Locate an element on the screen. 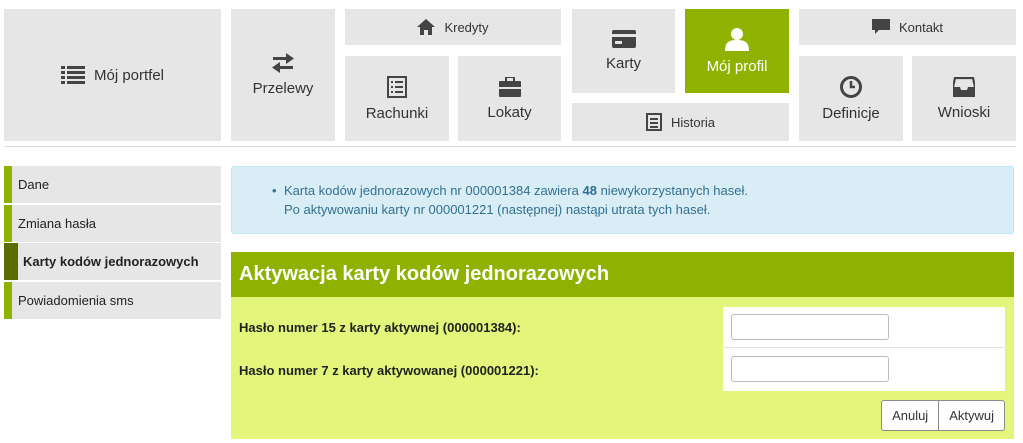  nav-lokaty: Lokaty is located at coordinates (509, 98).